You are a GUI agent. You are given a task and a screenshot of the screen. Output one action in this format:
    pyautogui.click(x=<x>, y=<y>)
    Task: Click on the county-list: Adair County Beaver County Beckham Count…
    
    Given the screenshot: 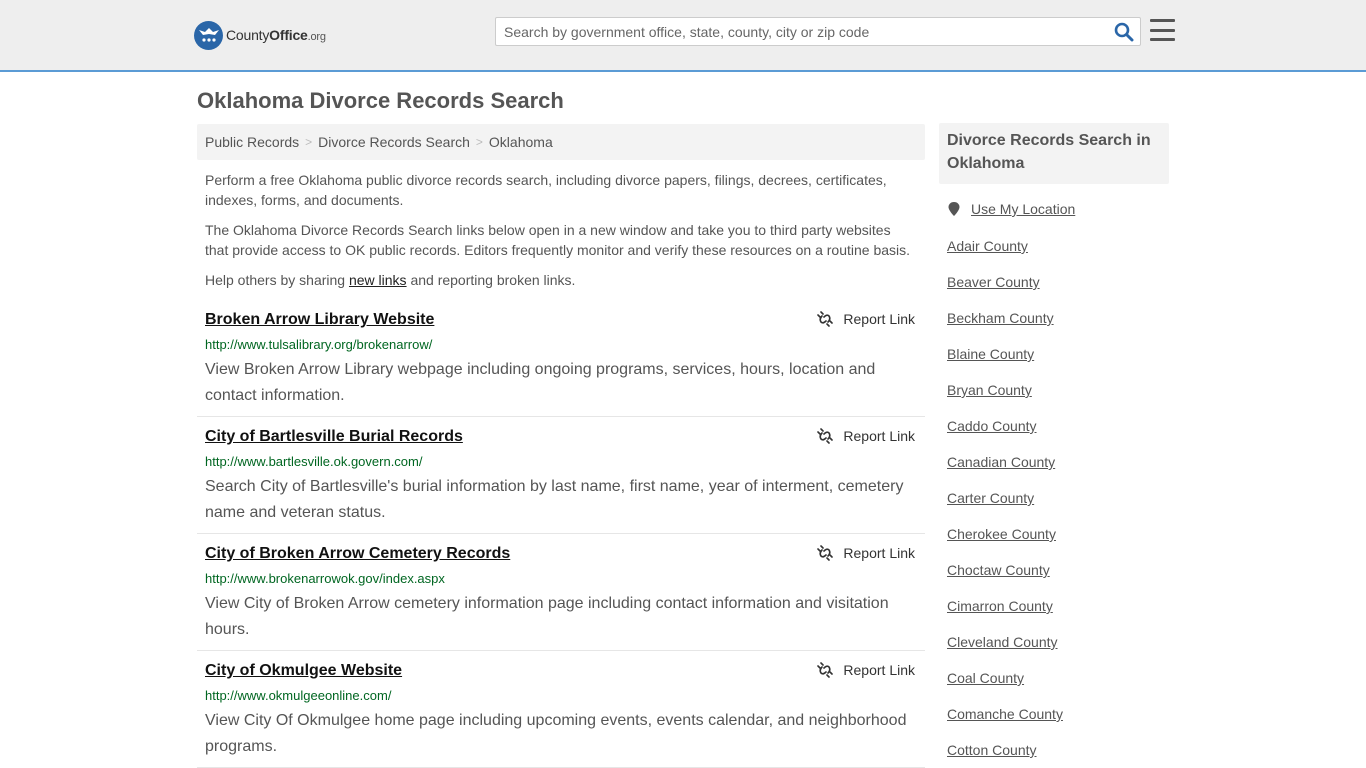 What is the action you would take?
    pyautogui.click(x=1005, y=502)
    